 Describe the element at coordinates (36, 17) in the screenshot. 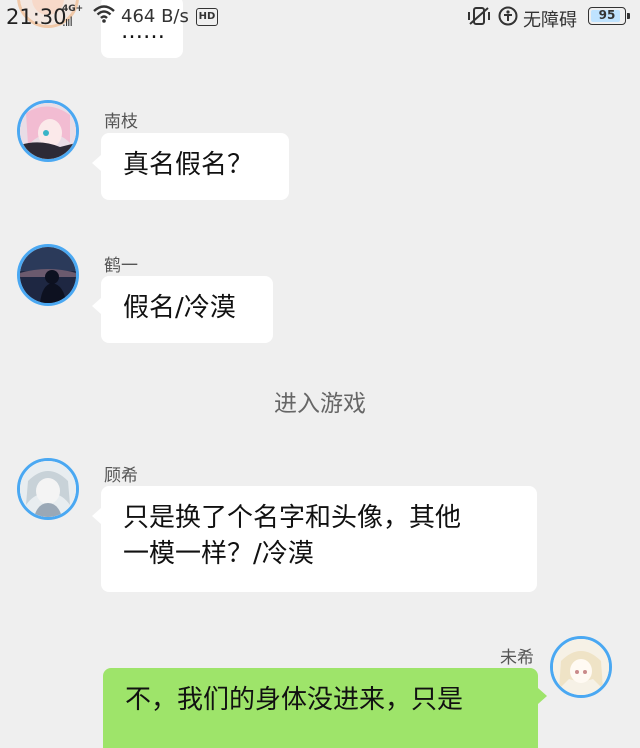

I see `status-time: 21:30` at that location.